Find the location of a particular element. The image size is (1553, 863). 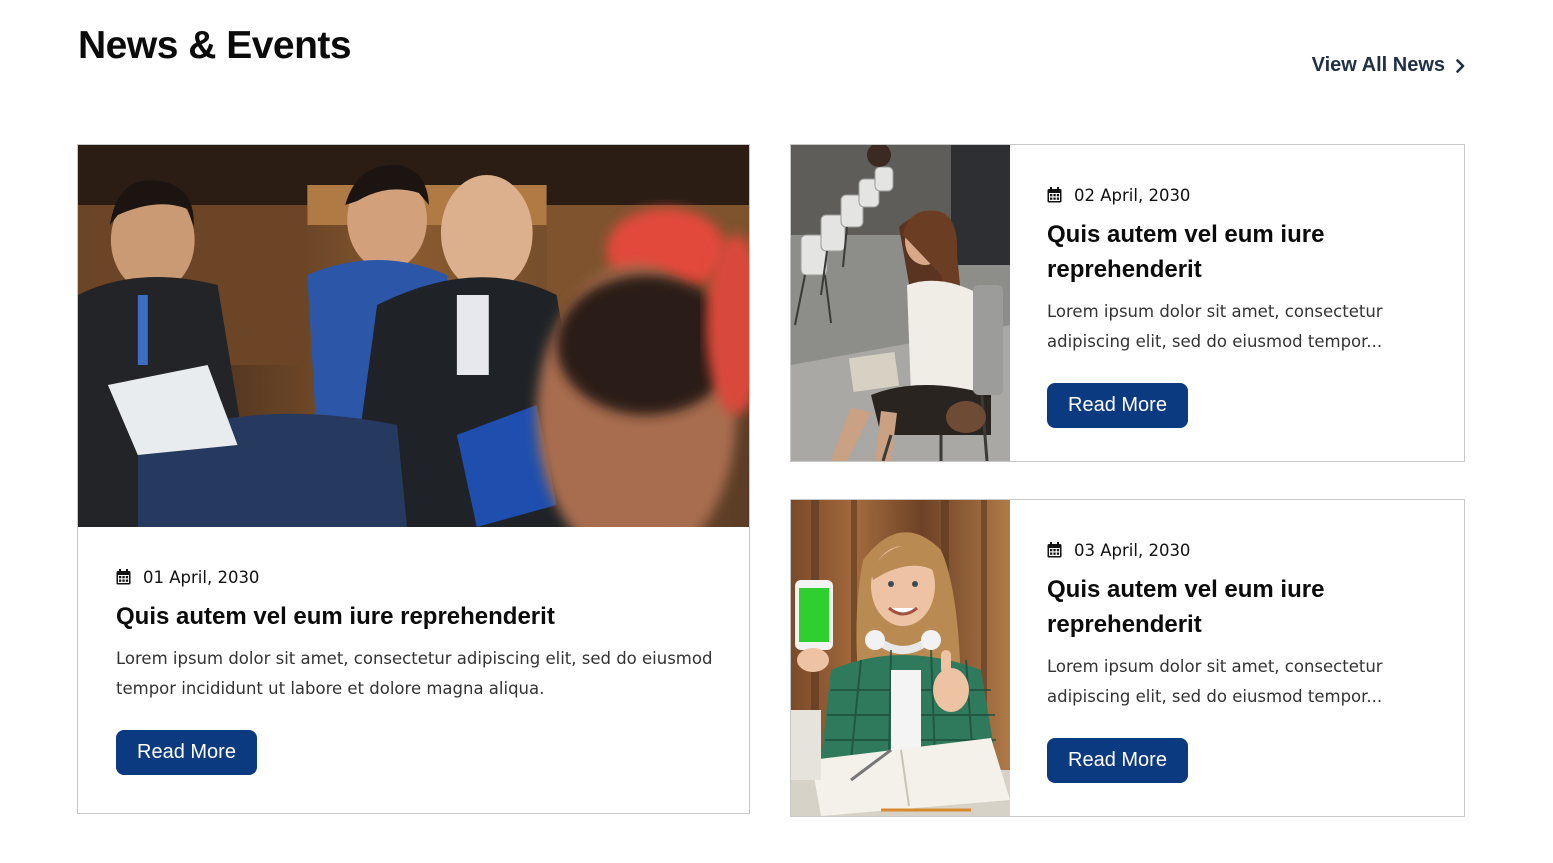

view-all-news-link: View All News is located at coordinates (1388, 65).